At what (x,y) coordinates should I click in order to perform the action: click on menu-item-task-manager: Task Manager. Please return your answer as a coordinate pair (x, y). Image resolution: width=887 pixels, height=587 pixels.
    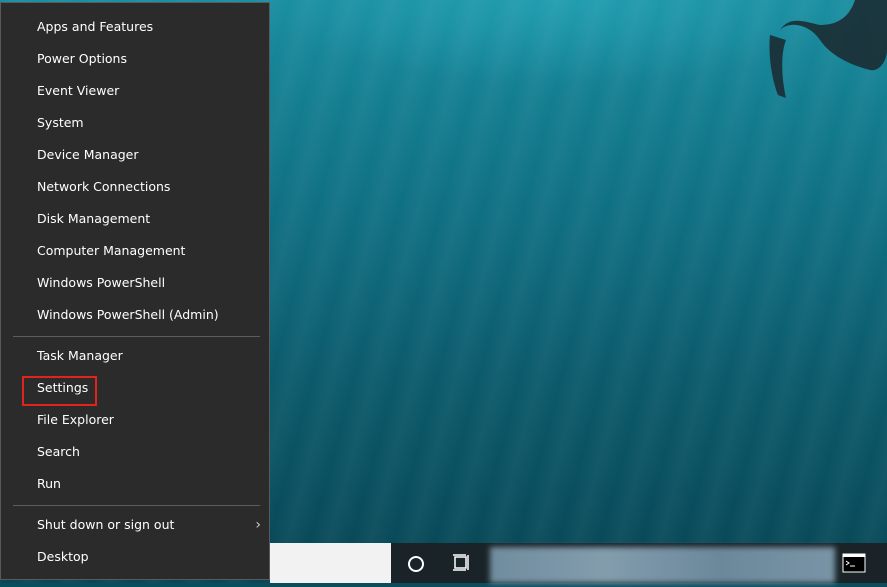
    Looking at the image, I should click on (135, 356).